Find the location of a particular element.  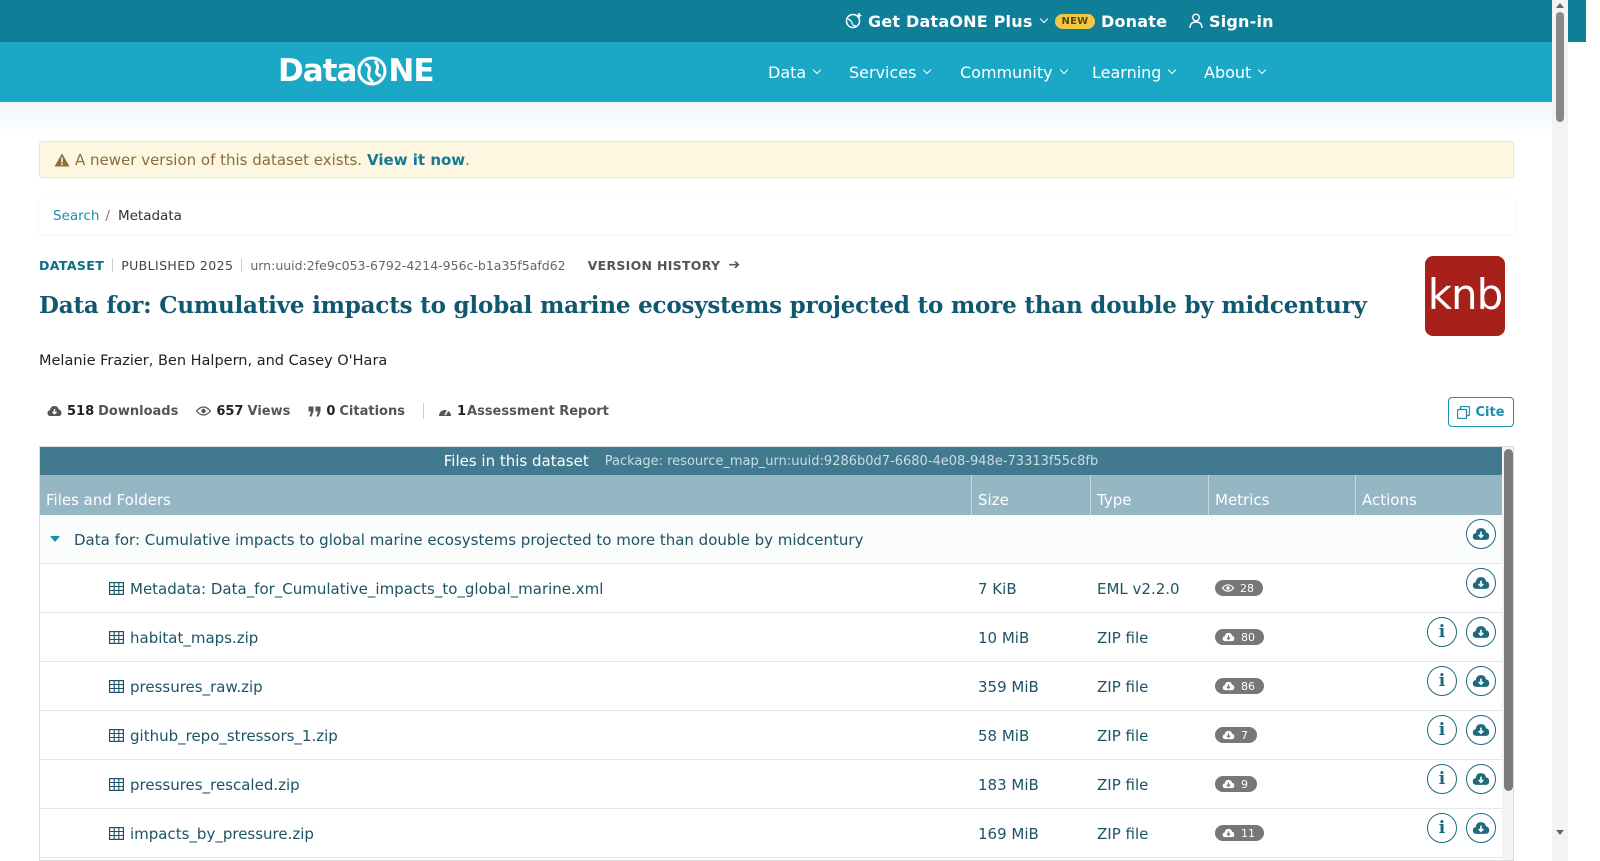

citations-stat: 0 Citations is located at coordinates (356, 411).